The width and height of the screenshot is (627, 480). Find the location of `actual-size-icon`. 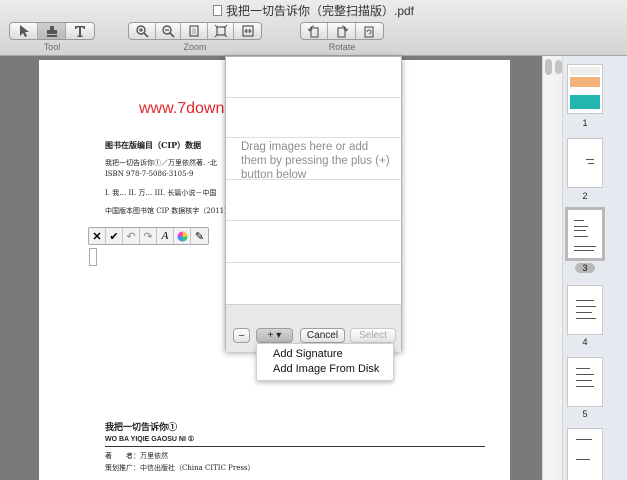

actual-size-icon is located at coordinates (194, 31).